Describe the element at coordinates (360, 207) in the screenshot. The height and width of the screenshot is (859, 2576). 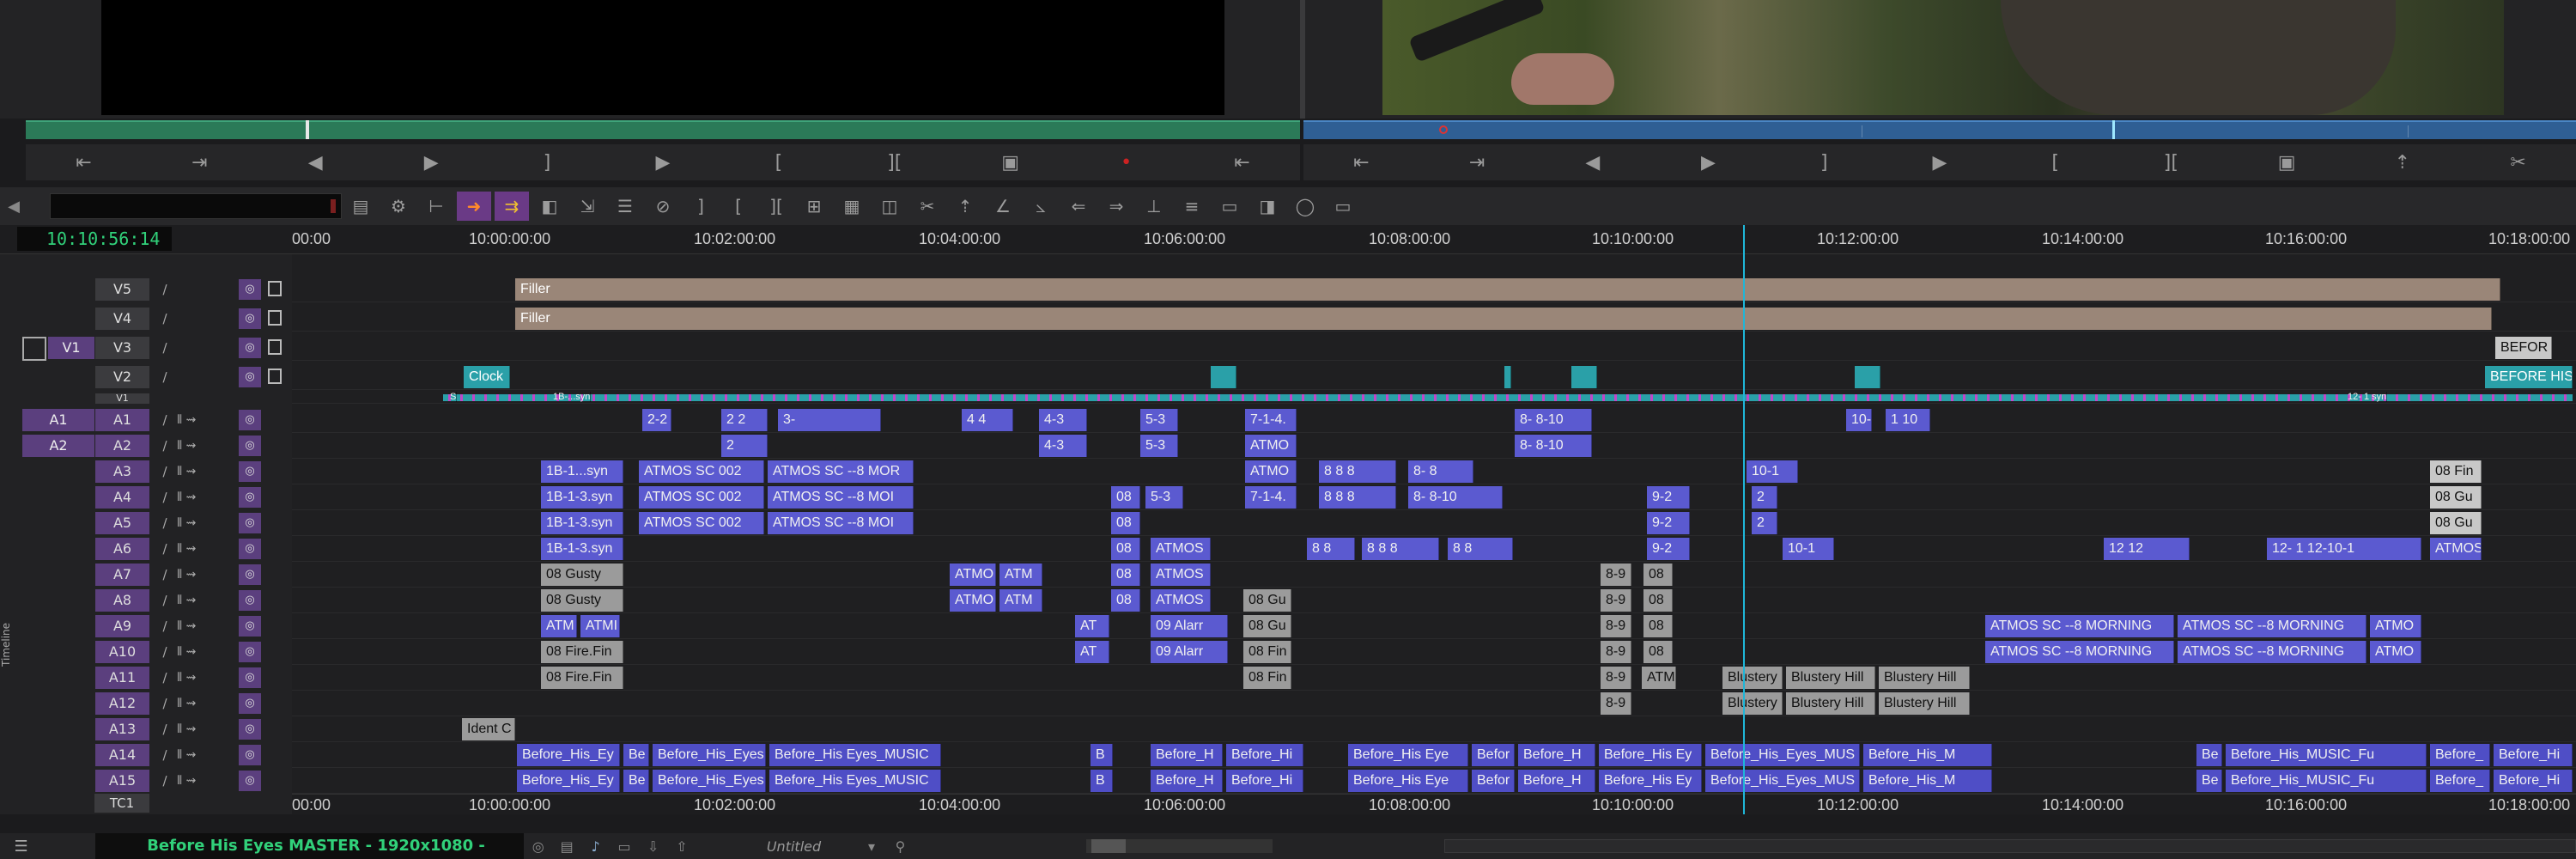
I see `menu-icon: ▤` at that location.